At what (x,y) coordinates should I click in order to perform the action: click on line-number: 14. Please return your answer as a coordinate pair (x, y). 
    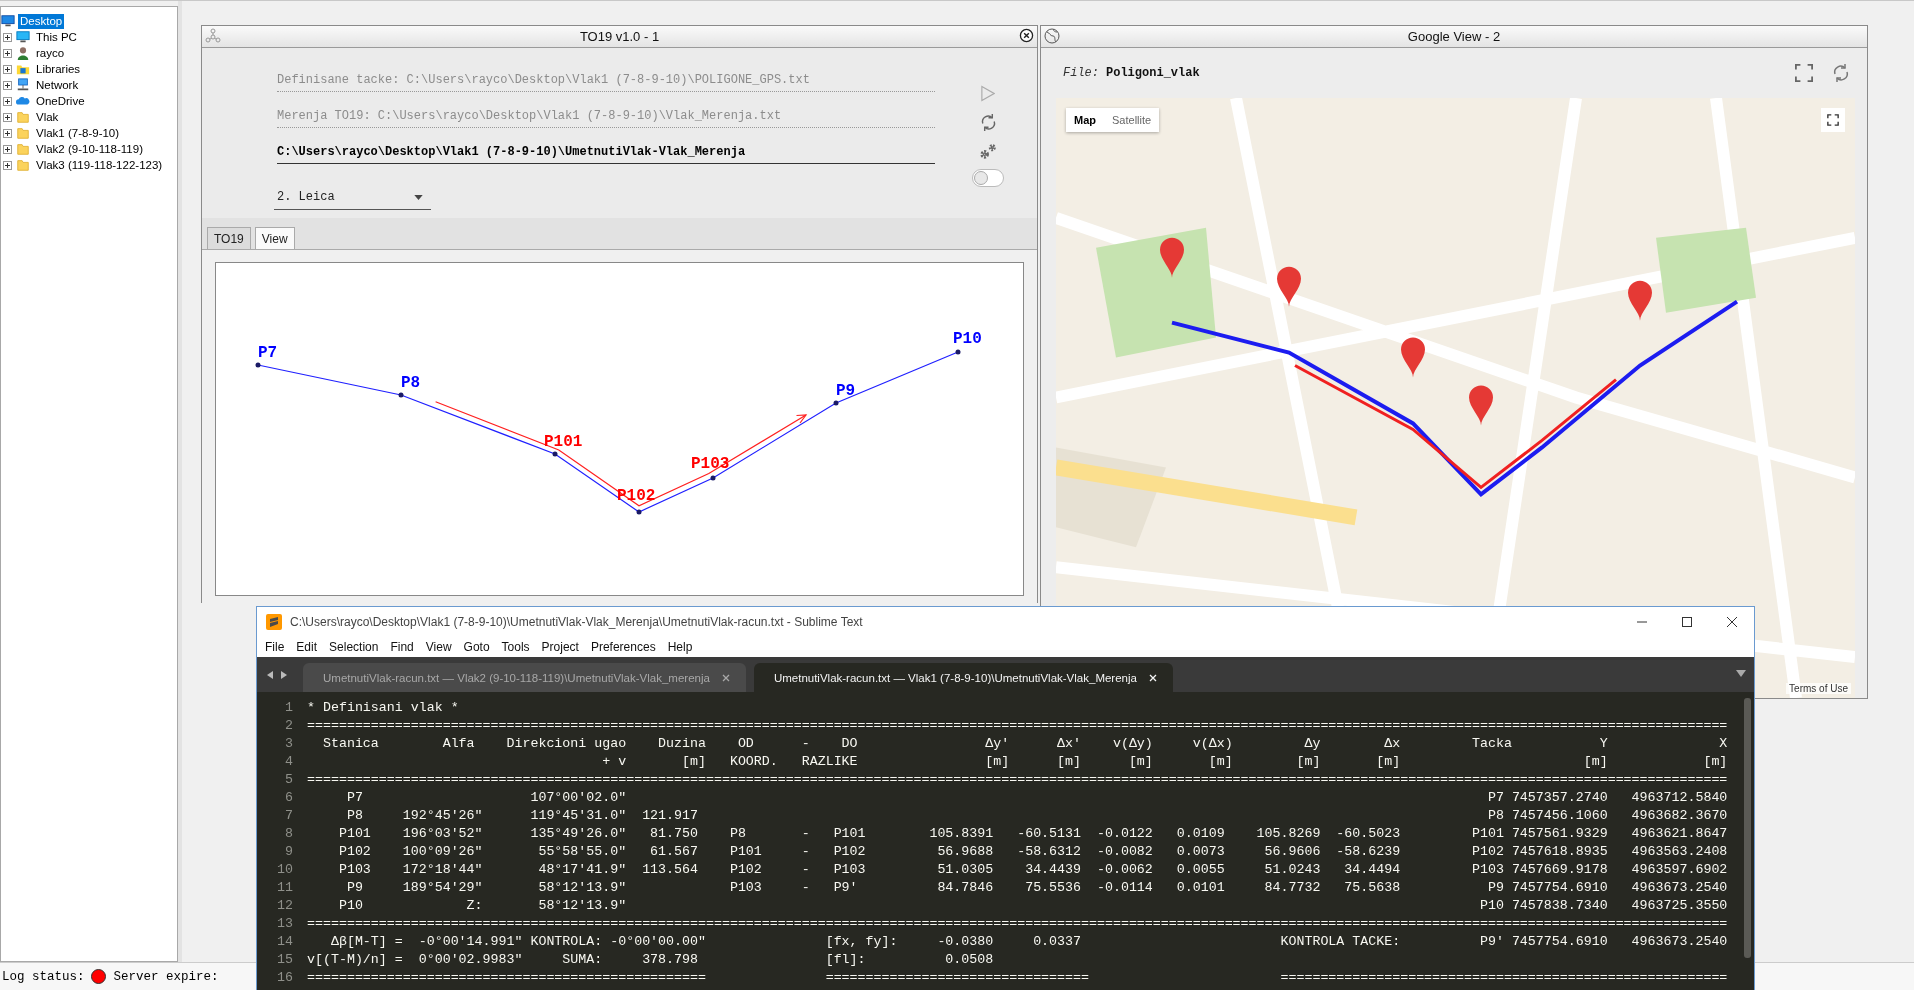
    Looking at the image, I should click on (285, 941).